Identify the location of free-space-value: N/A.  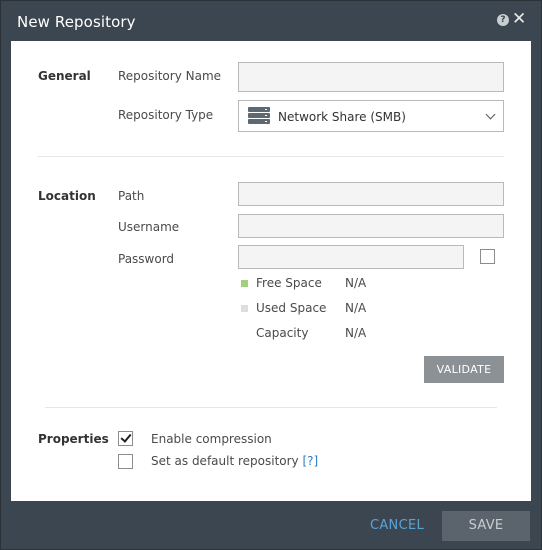
(356, 283).